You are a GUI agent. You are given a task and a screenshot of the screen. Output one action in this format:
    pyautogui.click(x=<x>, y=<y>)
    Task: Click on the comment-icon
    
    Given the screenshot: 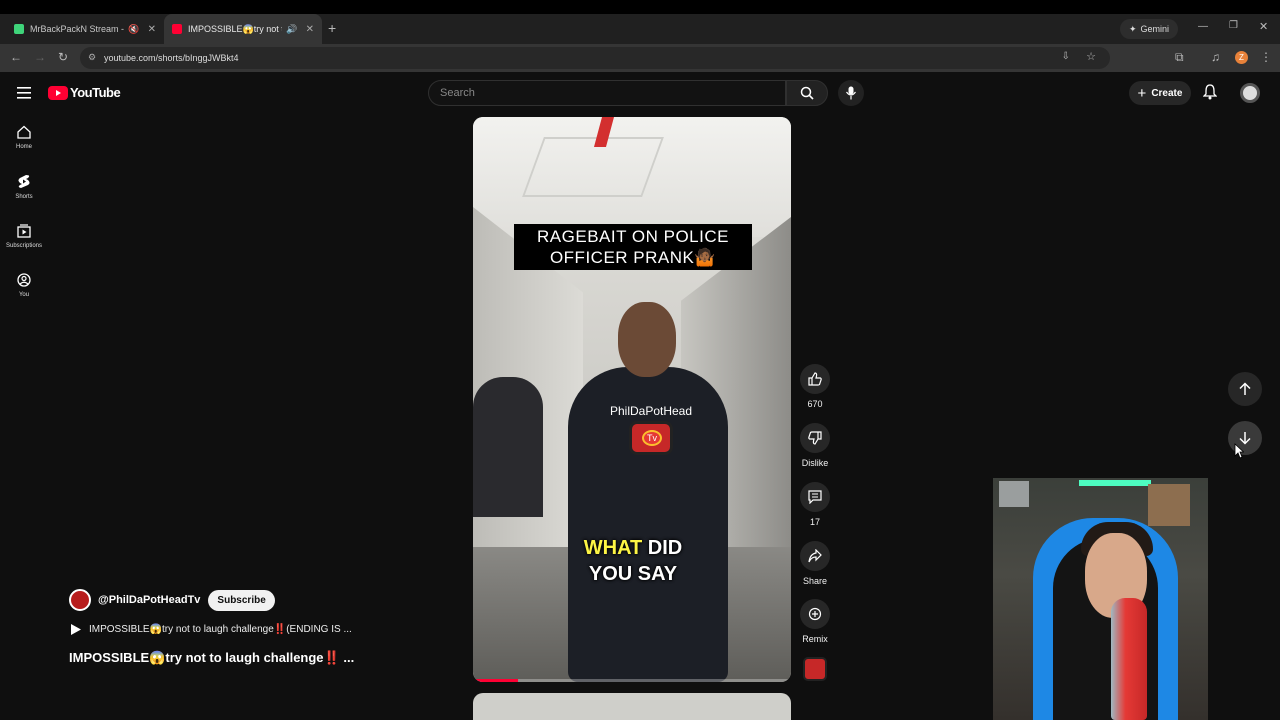 What is the action you would take?
    pyautogui.click(x=815, y=497)
    